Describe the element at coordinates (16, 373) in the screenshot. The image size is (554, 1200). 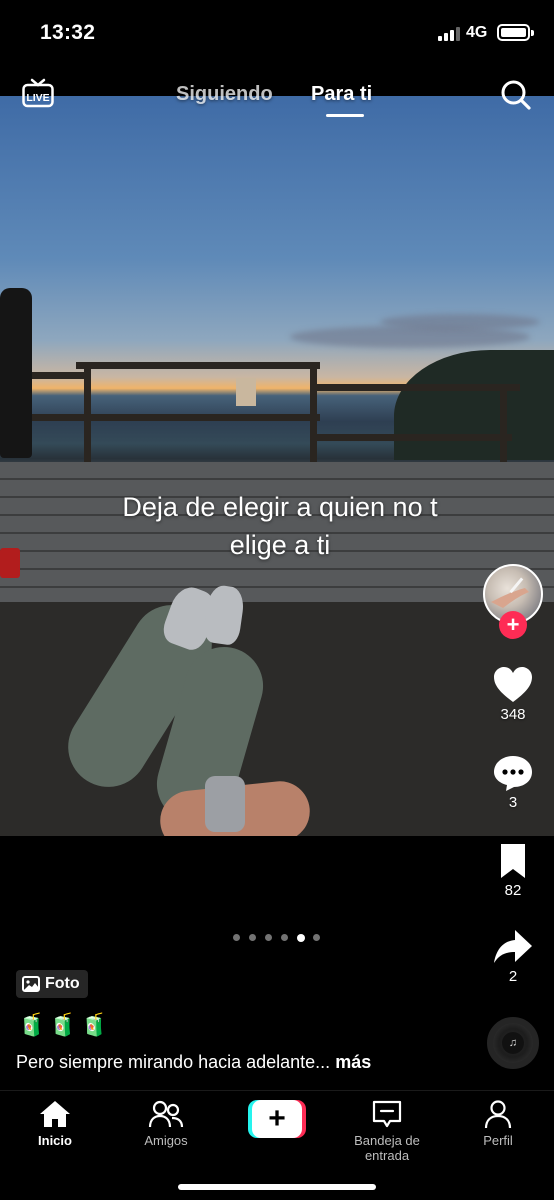
I see `person-silhouette` at that location.